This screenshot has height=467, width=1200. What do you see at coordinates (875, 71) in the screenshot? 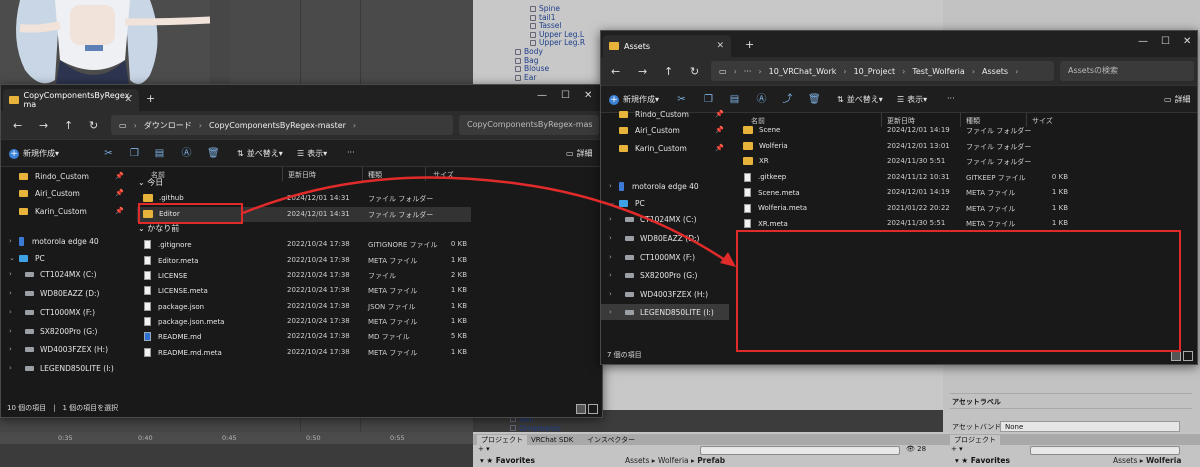
I see `breadcrumb-item: 10_Project` at bounding box center [875, 71].